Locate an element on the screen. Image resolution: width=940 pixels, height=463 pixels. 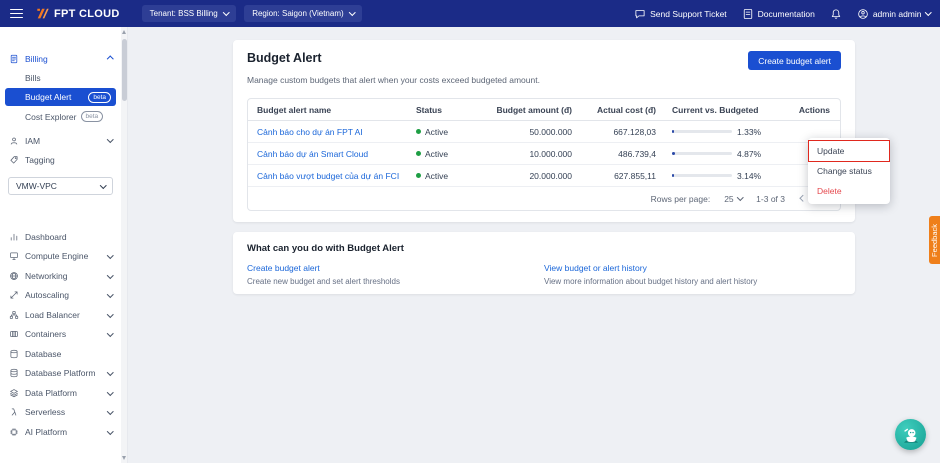
sidebar-item-autoscaling: Autoscaling is located at coordinates (60, 296).